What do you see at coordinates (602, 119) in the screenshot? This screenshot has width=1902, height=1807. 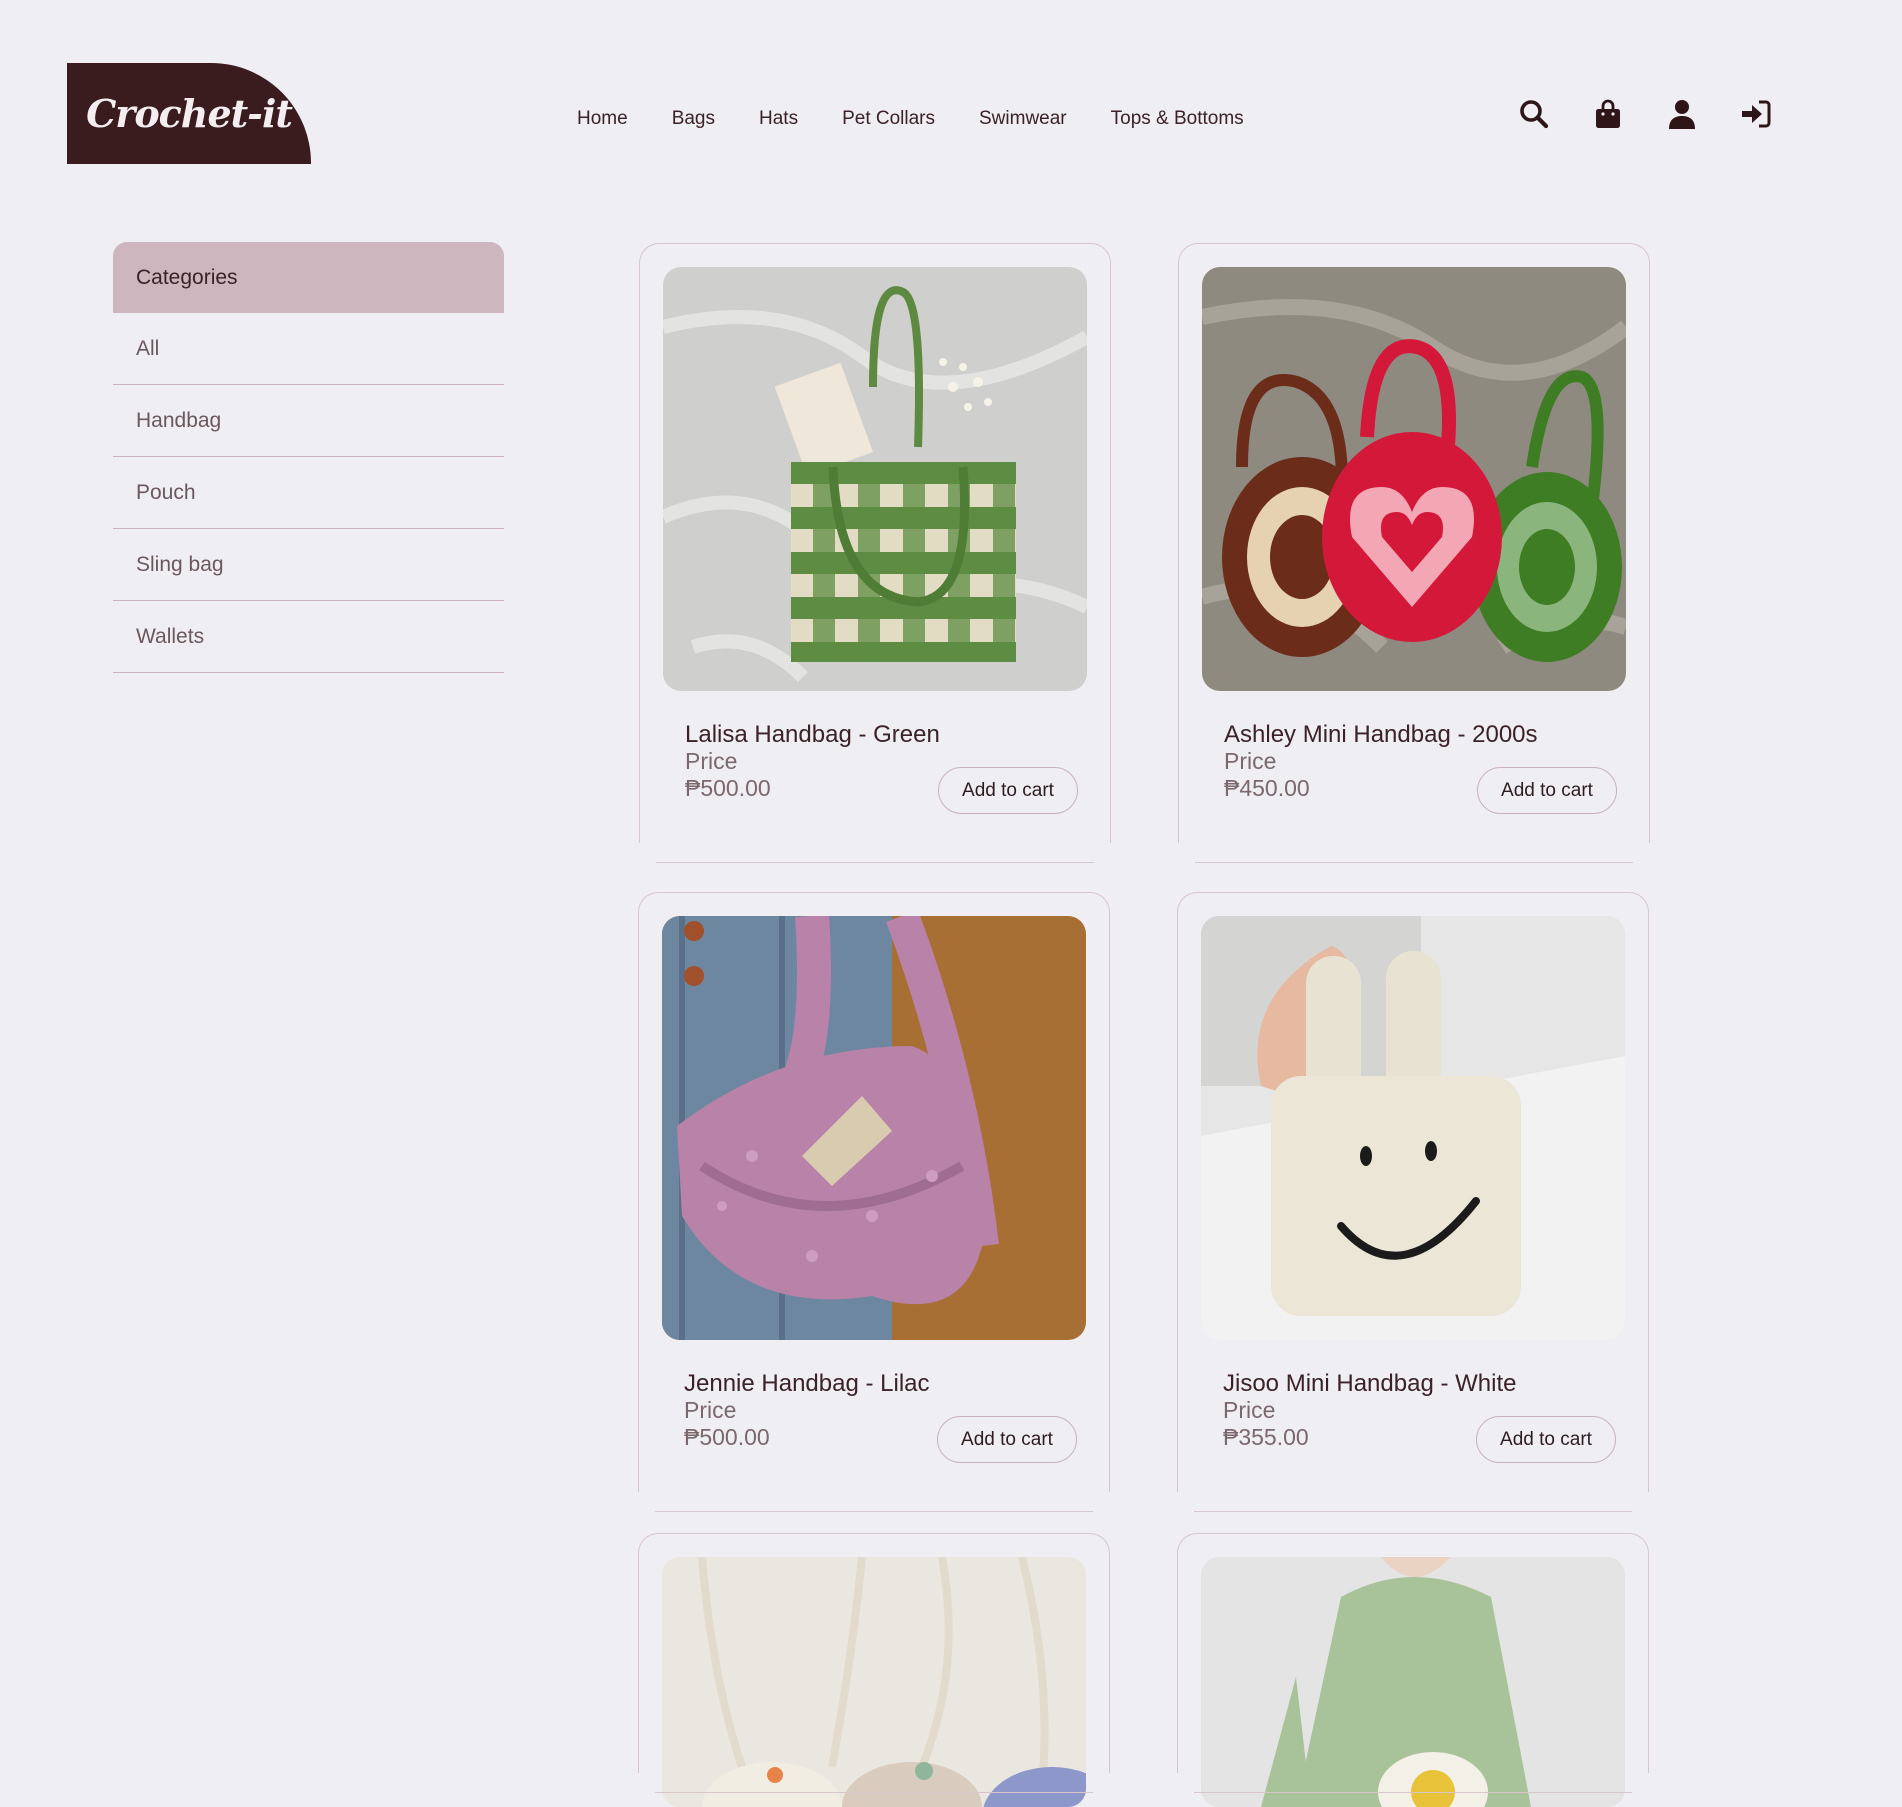 I see `nav-item-home: Home` at bounding box center [602, 119].